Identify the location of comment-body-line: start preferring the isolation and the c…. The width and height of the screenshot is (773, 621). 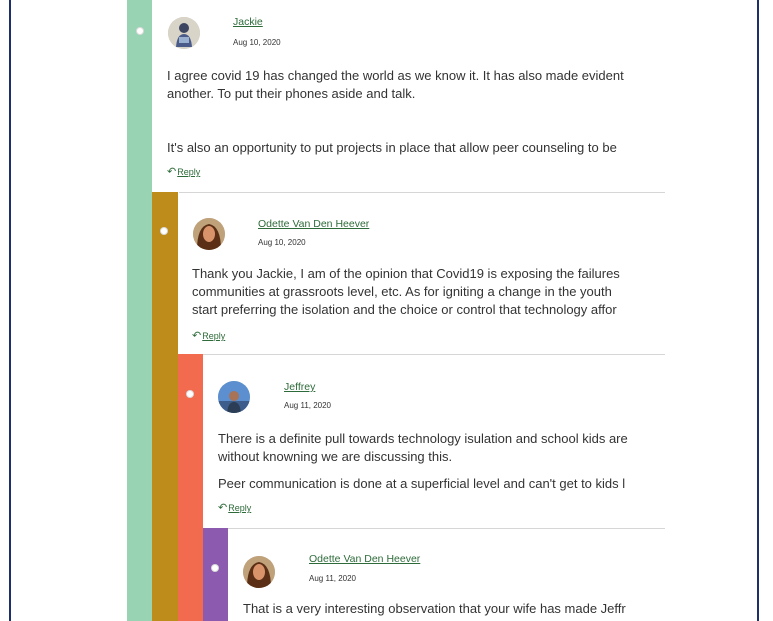
(404, 309).